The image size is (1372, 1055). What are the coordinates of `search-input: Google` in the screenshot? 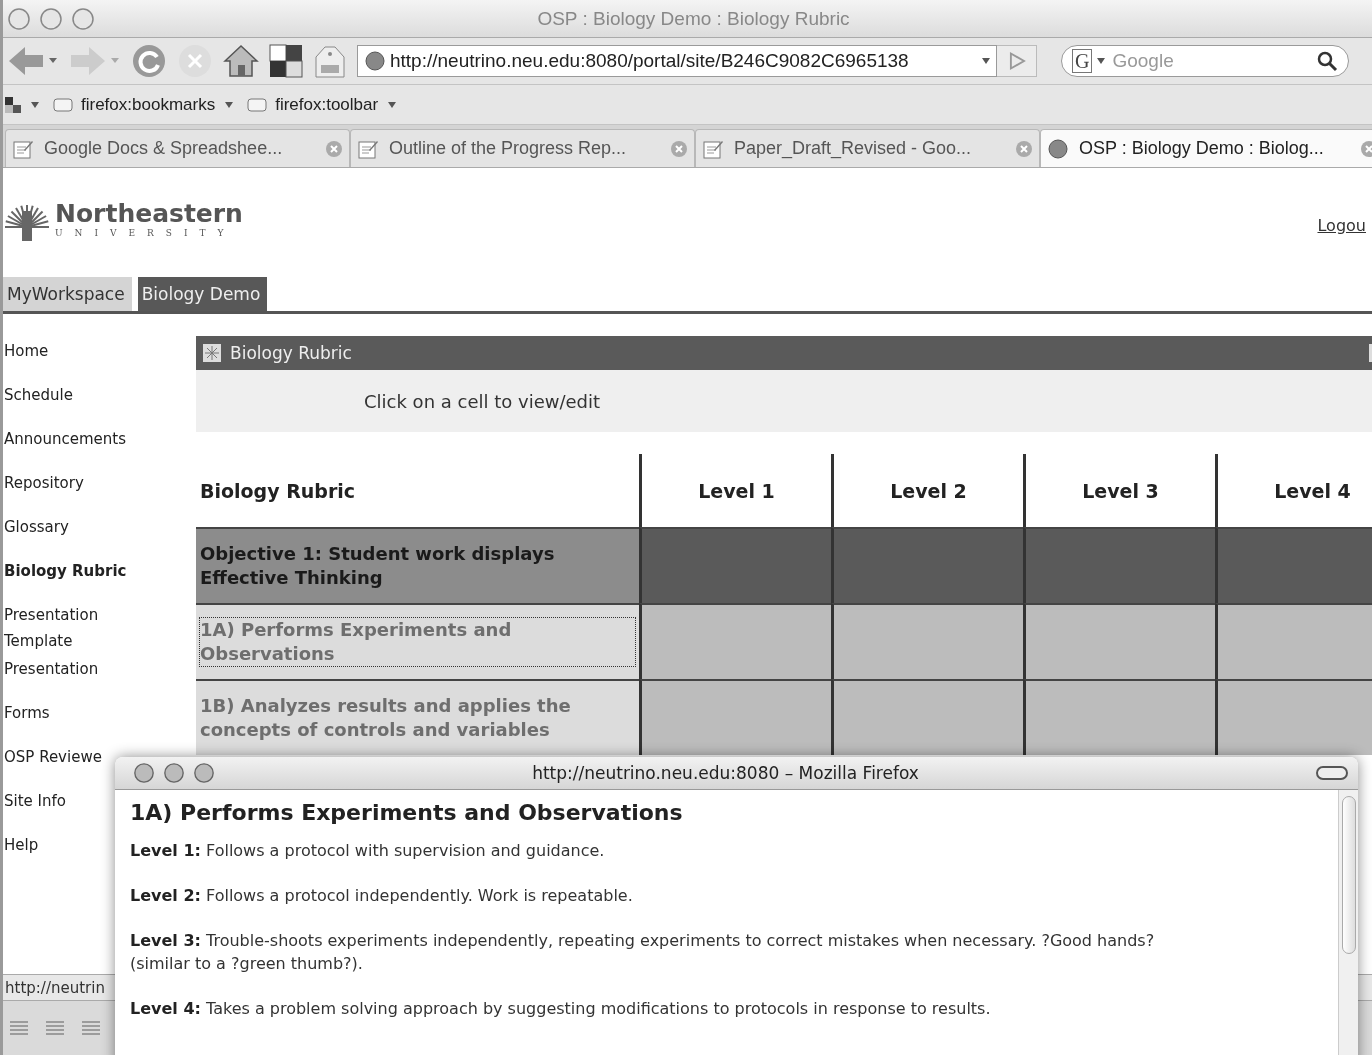 It's located at (1210, 61).